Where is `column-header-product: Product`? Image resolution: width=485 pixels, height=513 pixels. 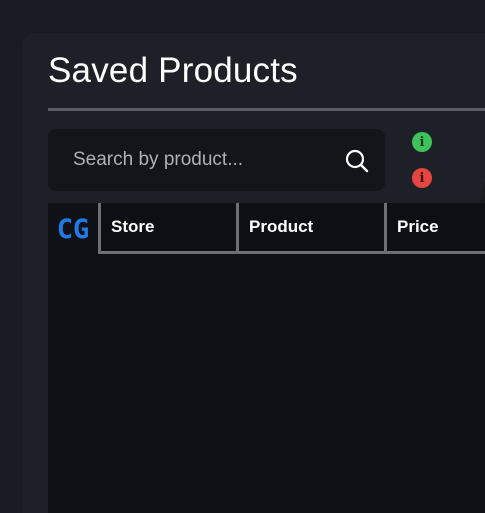 column-header-product: Product is located at coordinates (311, 228).